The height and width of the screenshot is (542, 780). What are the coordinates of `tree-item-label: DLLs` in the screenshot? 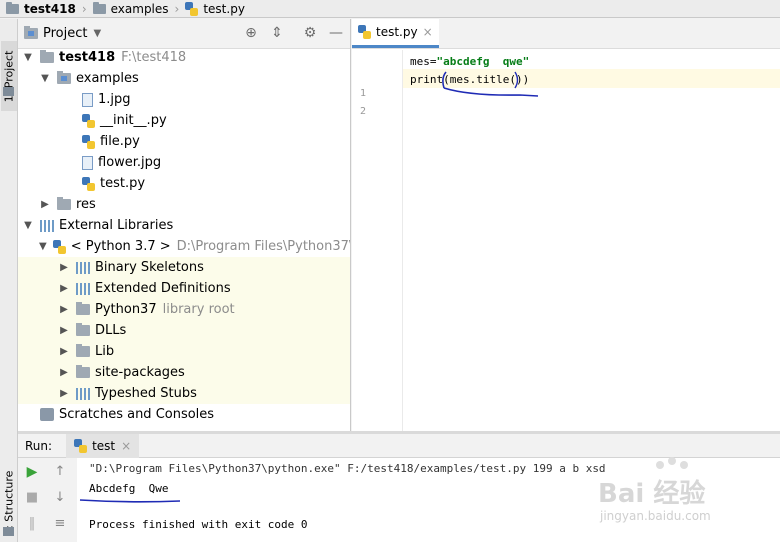 It's located at (111, 330).